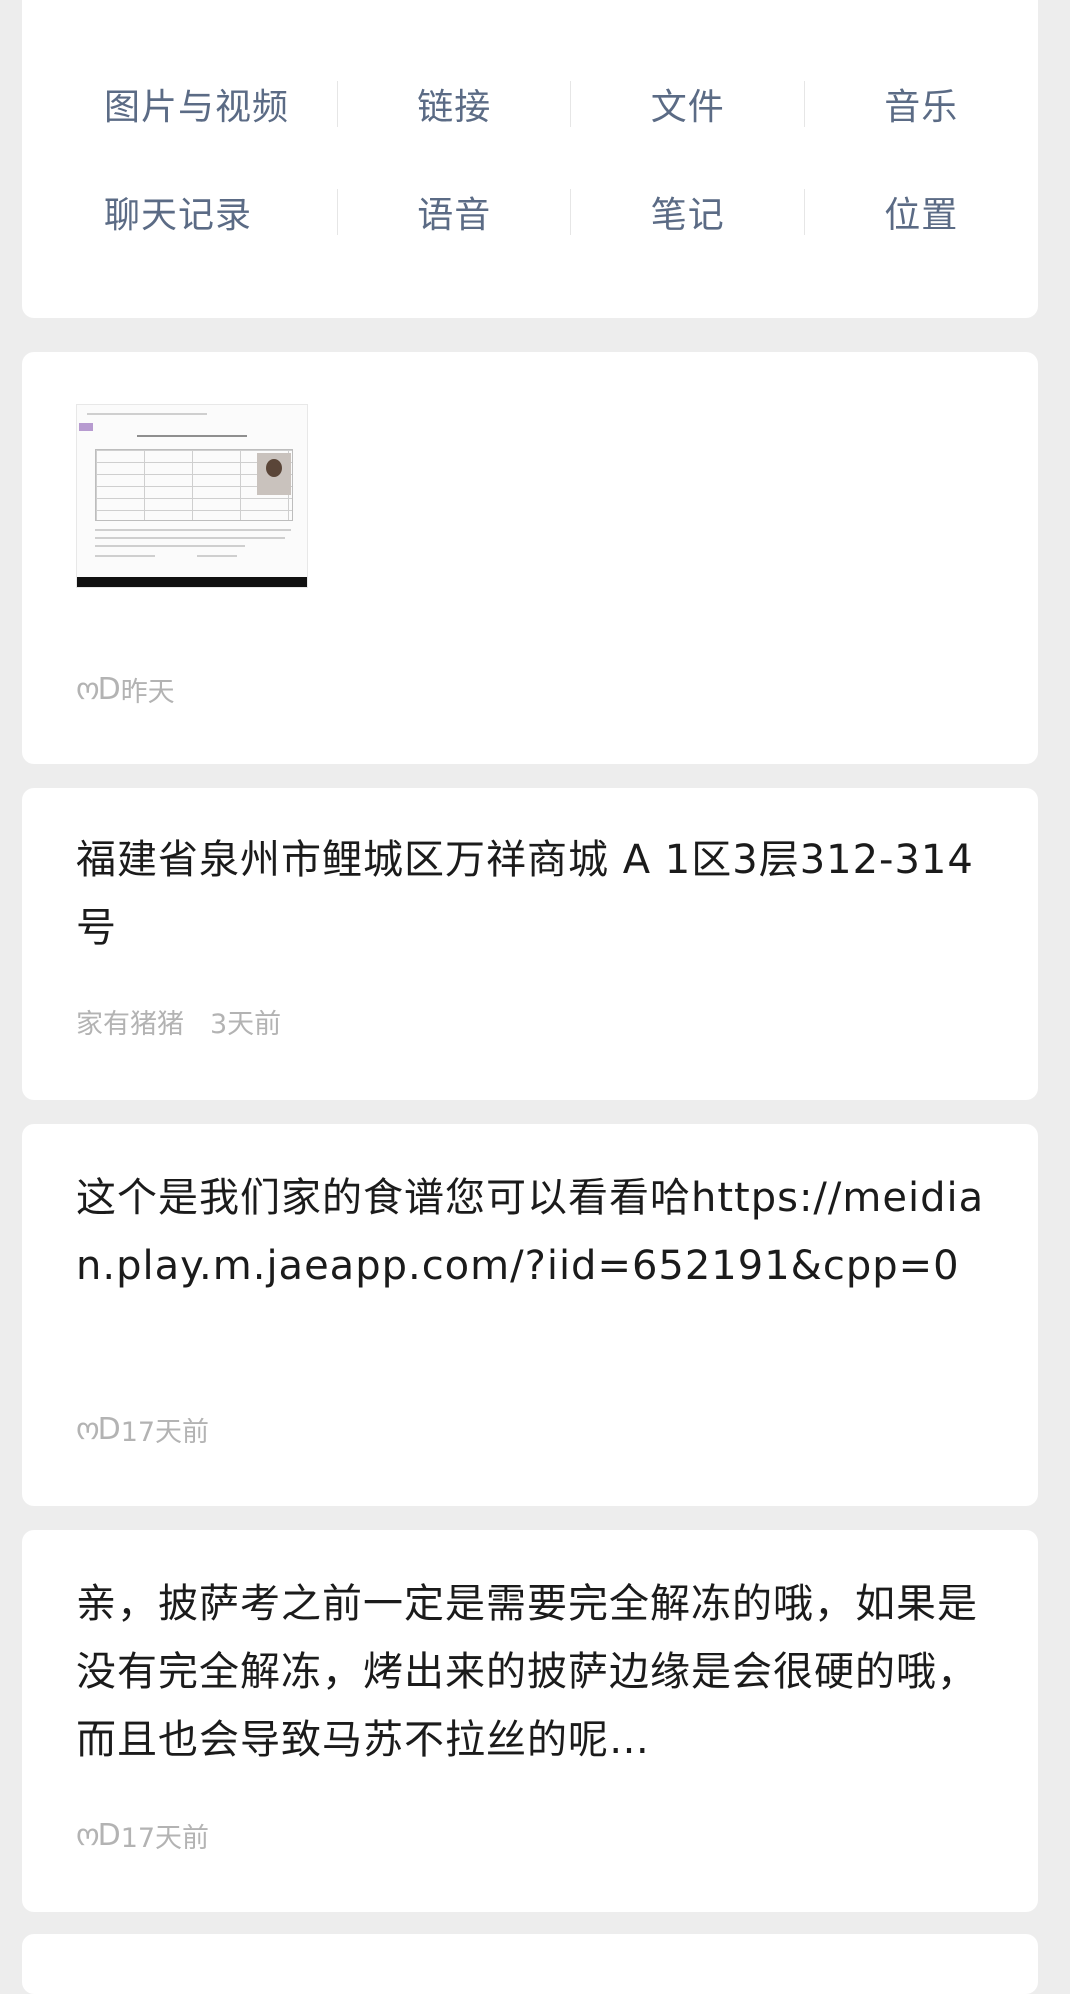  What do you see at coordinates (922, 104) in the screenshot?
I see `filter-music: 音乐` at bounding box center [922, 104].